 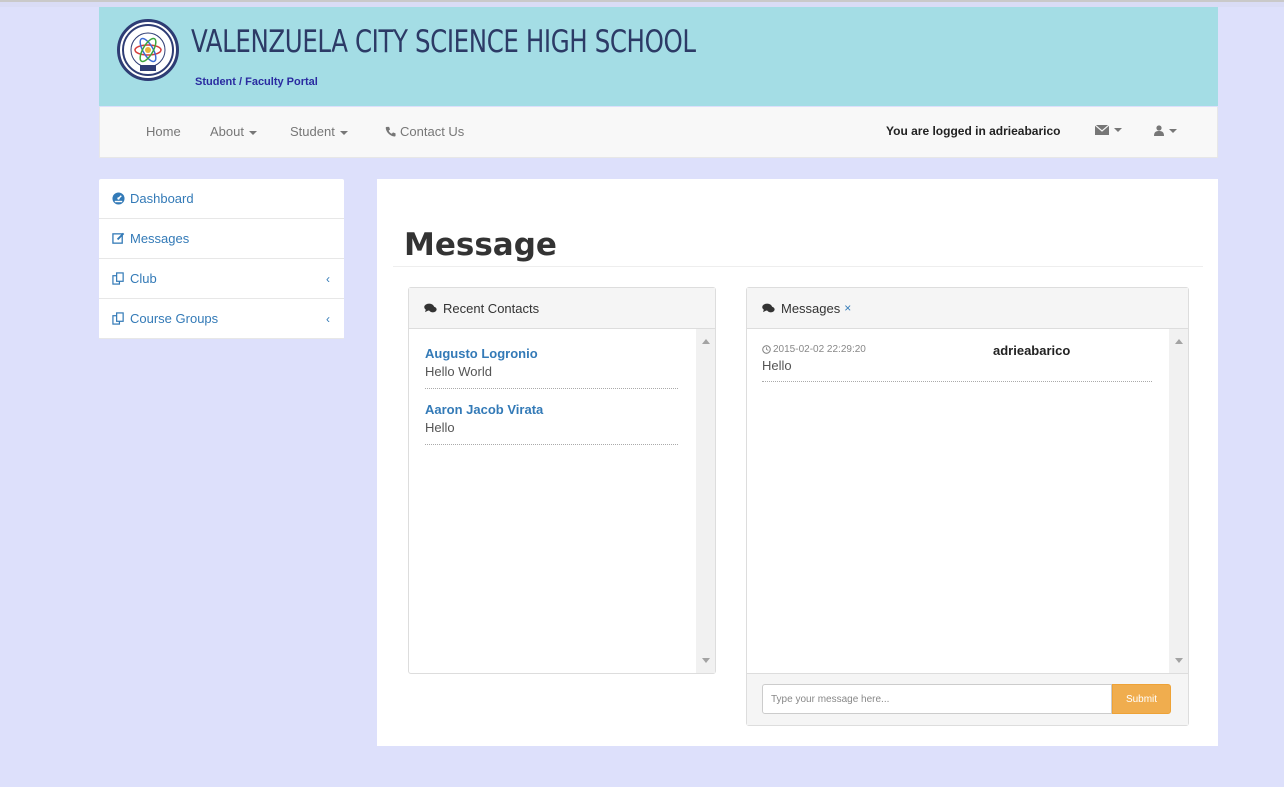 I want to click on nav-contact-us: Contact Us, so click(x=424, y=131).